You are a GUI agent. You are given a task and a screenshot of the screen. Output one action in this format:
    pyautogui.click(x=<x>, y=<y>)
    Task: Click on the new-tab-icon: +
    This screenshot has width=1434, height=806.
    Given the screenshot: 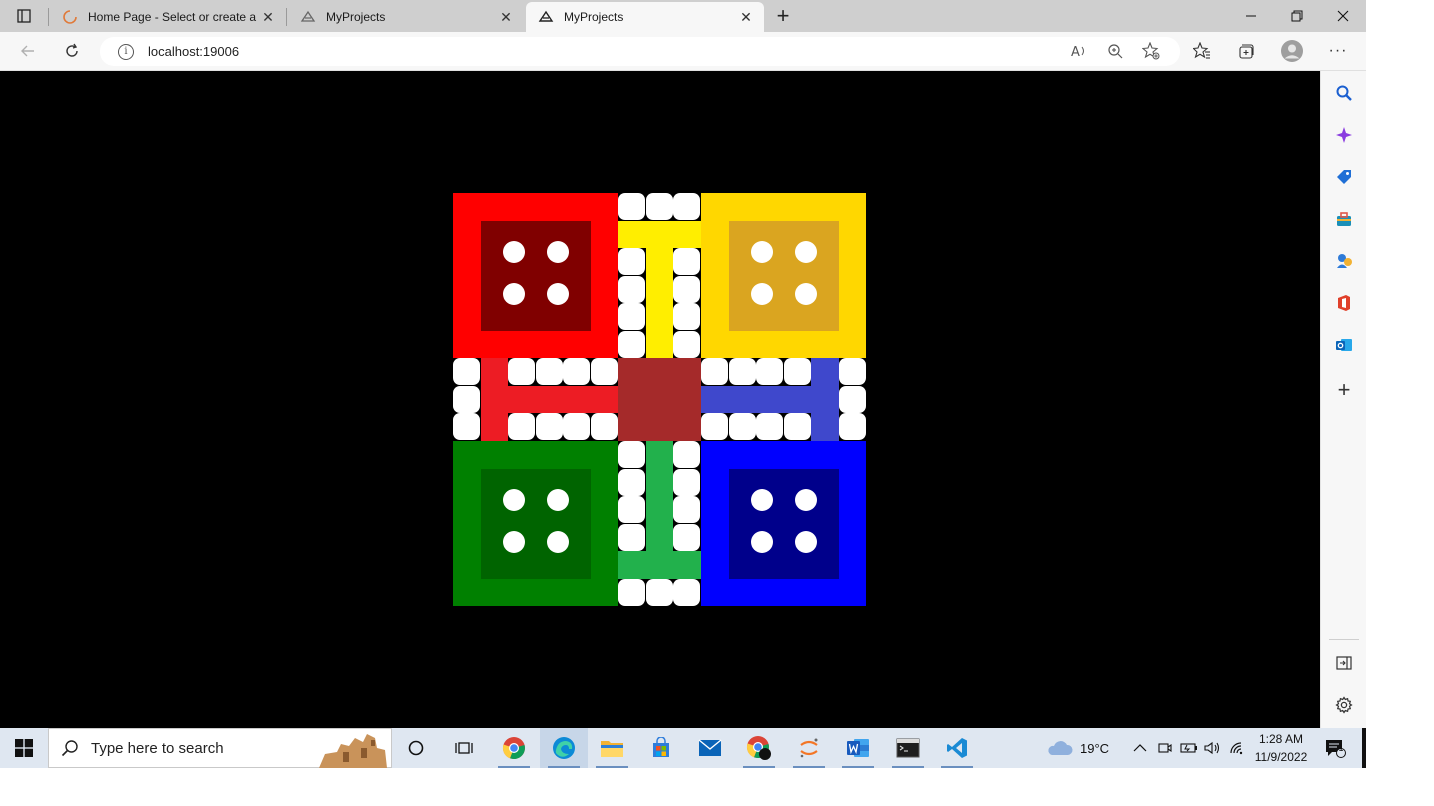 What is the action you would take?
    pyautogui.click(x=783, y=16)
    